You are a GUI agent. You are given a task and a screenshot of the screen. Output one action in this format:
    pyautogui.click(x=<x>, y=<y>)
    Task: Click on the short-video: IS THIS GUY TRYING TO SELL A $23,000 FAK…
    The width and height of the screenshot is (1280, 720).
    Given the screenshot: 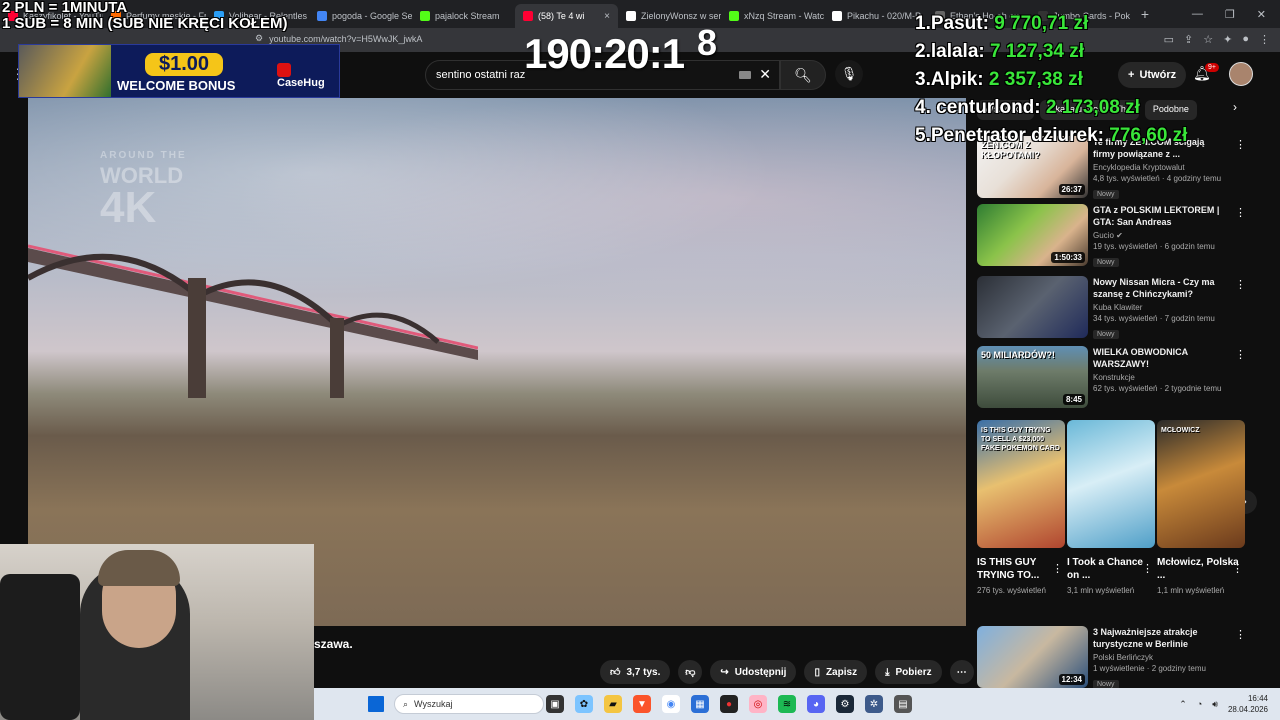 What is the action you would take?
    pyautogui.click(x=1021, y=508)
    